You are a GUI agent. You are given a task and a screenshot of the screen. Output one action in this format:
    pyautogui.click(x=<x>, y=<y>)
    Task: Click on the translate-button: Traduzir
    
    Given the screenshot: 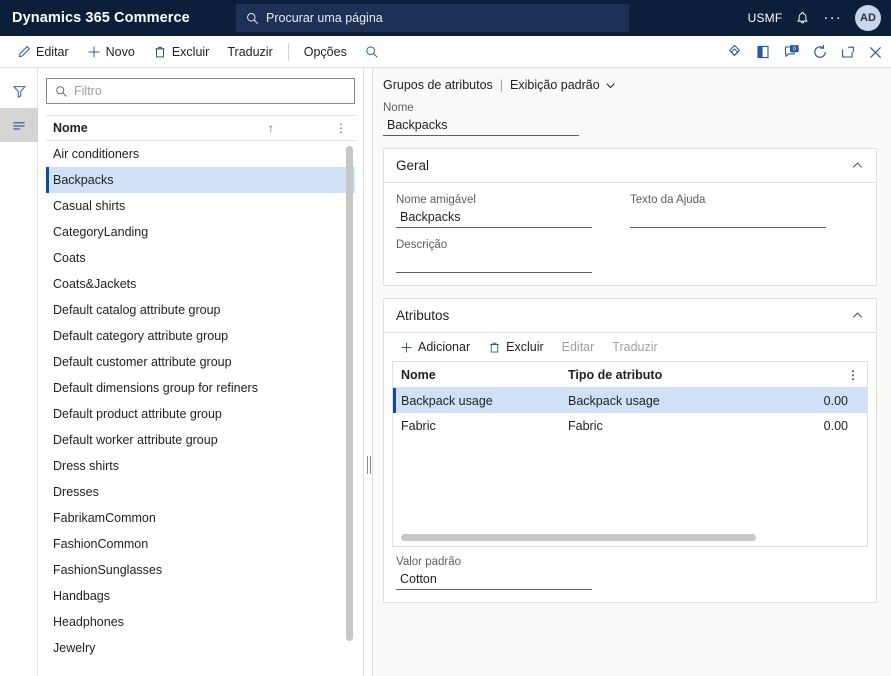 What is the action you would take?
    pyautogui.click(x=249, y=52)
    